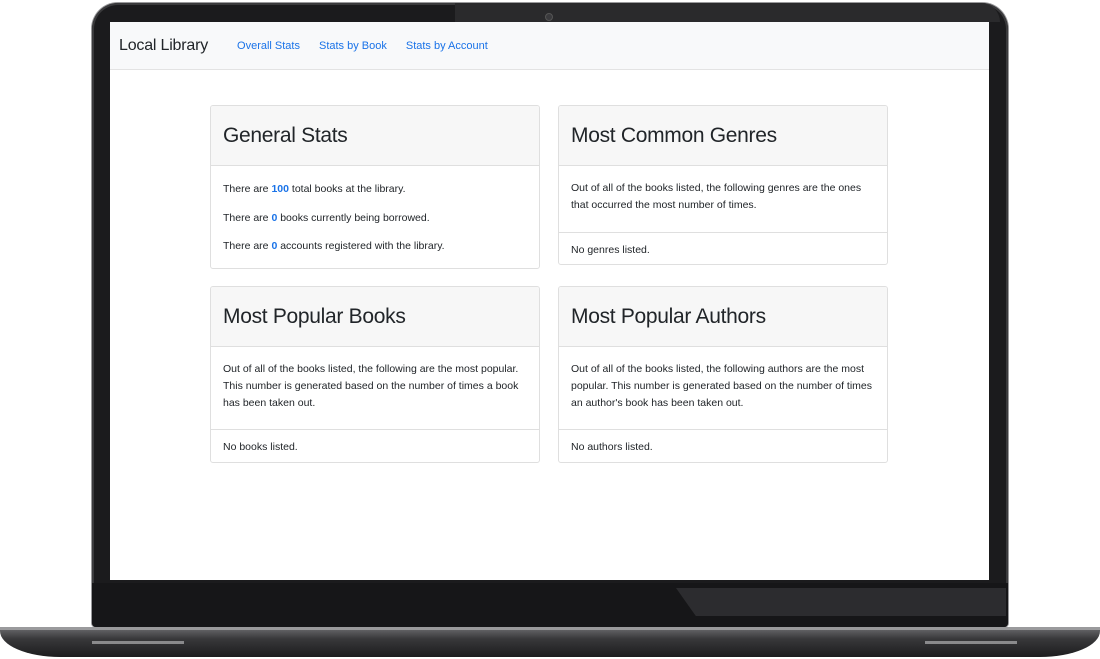 The height and width of the screenshot is (659, 1100). What do you see at coordinates (268, 46) in the screenshot?
I see `nav-link-overall-stats: Overall Stats` at bounding box center [268, 46].